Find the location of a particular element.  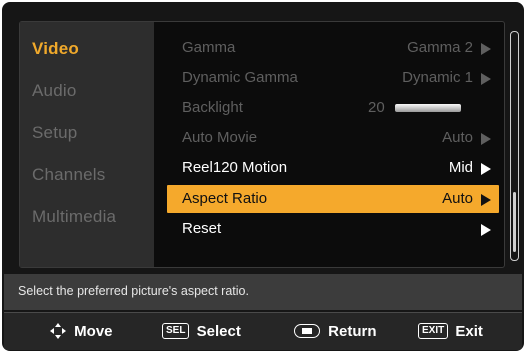

backlight-slider is located at coordinates (428, 108).